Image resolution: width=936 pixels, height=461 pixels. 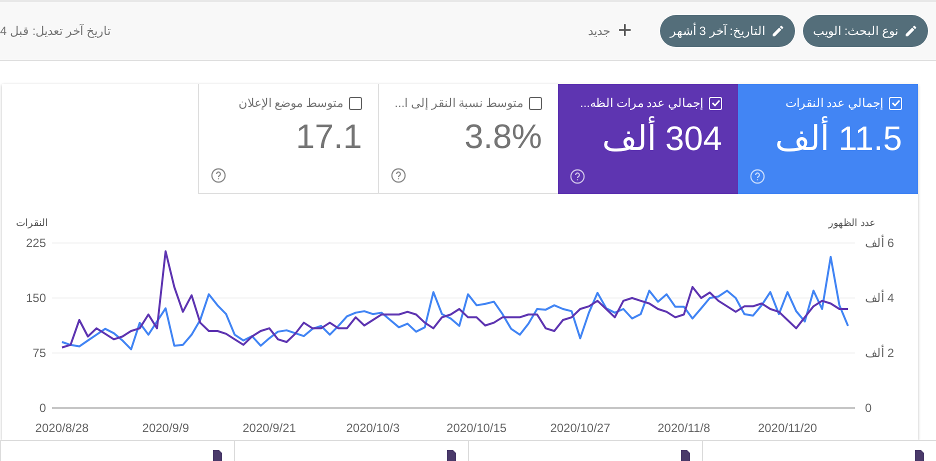 What do you see at coordinates (290, 103) in the screenshot?
I see `metric-label: متوسط موضع الإعلان` at bounding box center [290, 103].